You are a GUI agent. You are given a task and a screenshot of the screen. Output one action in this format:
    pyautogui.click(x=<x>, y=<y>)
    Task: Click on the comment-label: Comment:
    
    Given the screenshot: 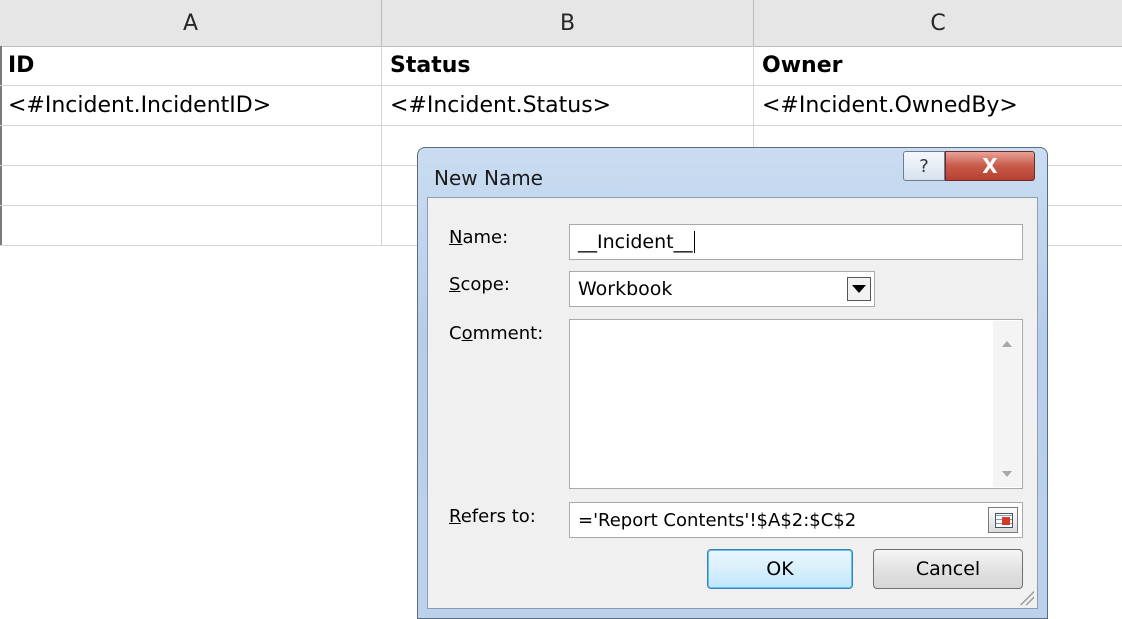 What is the action you would take?
    pyautogui.click(x=496, y=333)
    